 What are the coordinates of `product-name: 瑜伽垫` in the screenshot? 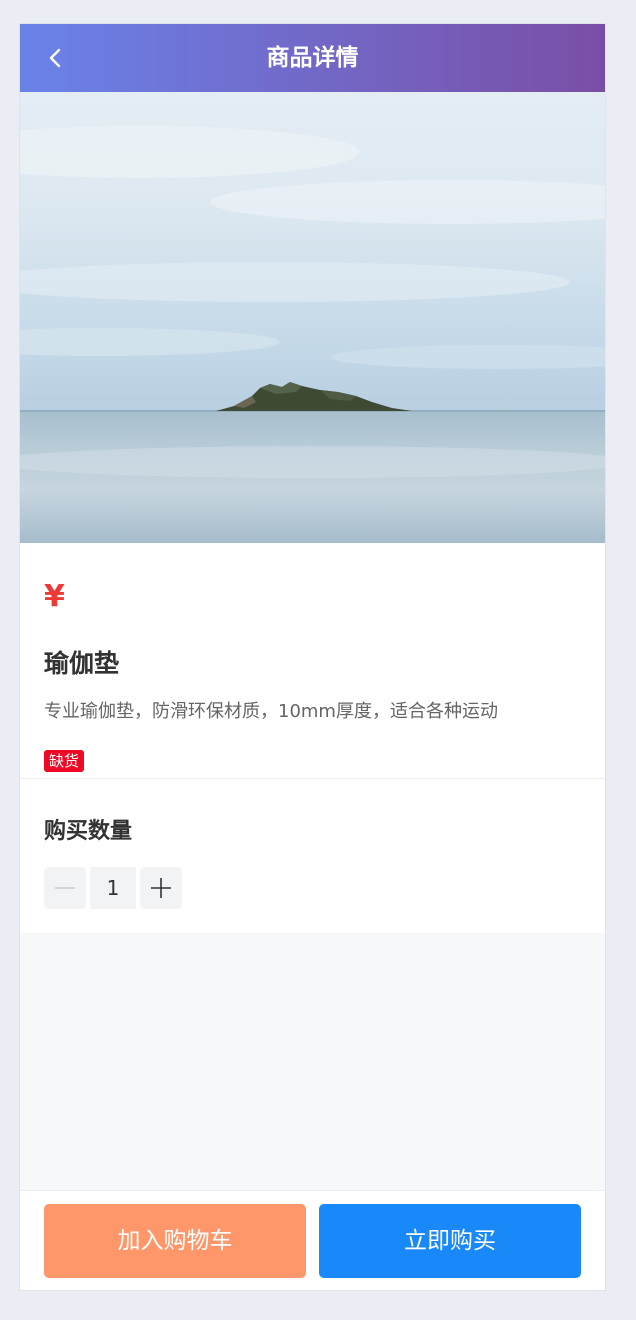 It's located at (82, 663).